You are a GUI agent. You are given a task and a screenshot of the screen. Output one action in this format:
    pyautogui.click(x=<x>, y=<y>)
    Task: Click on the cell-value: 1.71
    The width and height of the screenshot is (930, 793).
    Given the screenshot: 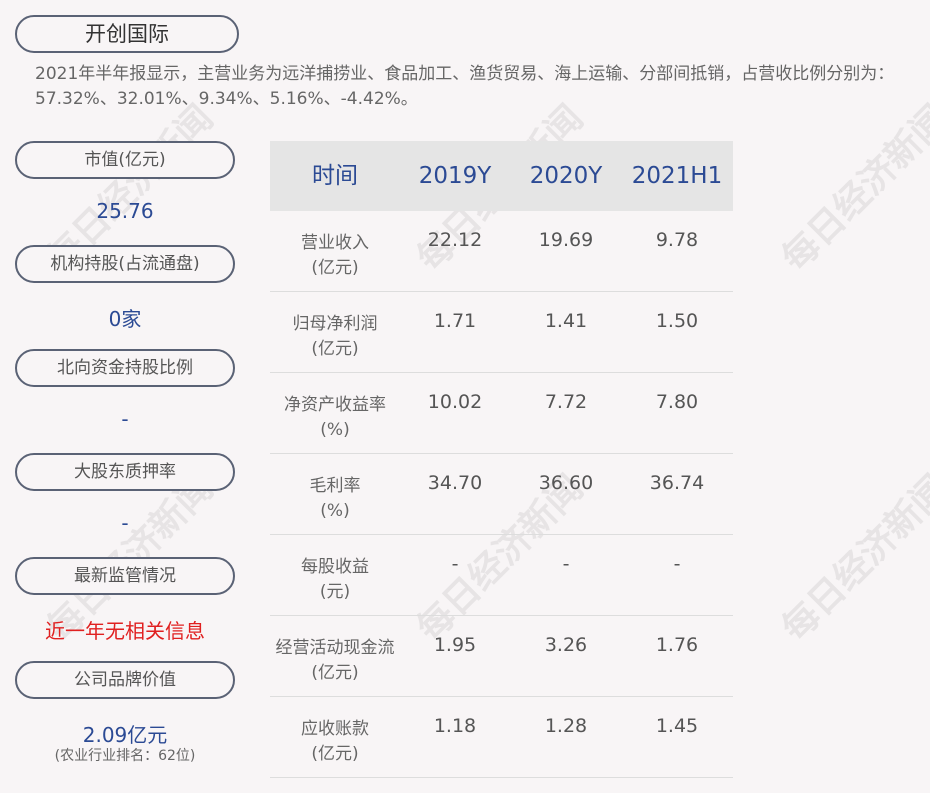 What is the action you would take?
    pyautogui.click(x=455, y=321)
    